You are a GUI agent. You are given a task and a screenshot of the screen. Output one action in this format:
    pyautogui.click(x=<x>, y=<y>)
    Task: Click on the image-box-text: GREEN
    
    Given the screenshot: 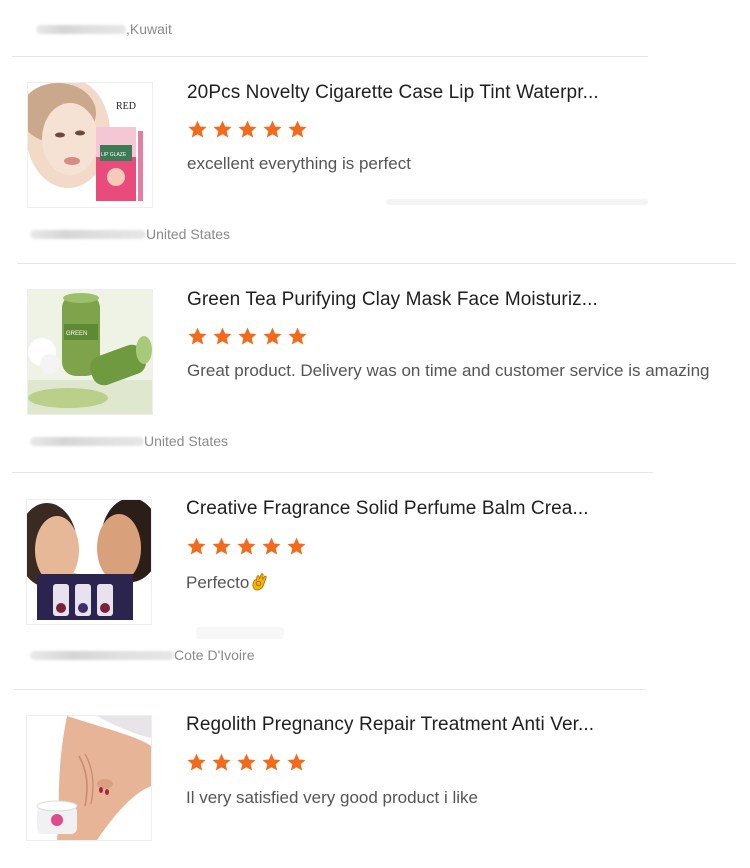 What is the action you would take?
    pyautogui.click(x=76, y=334)
    